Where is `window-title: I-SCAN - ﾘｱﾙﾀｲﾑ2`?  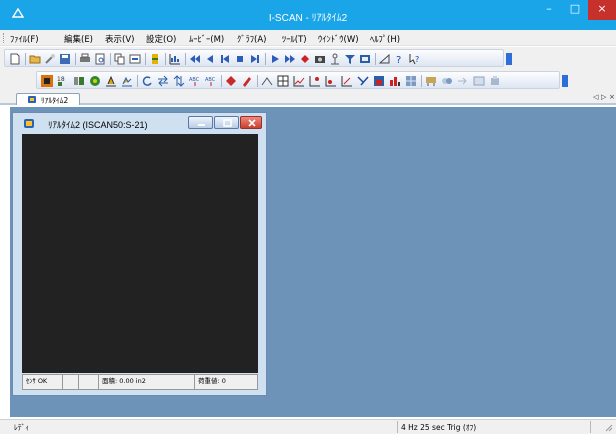 window-title: I-SCAN - ﾘｱﾙﾀｲﾑ2 is located at coordinates (308, 18).